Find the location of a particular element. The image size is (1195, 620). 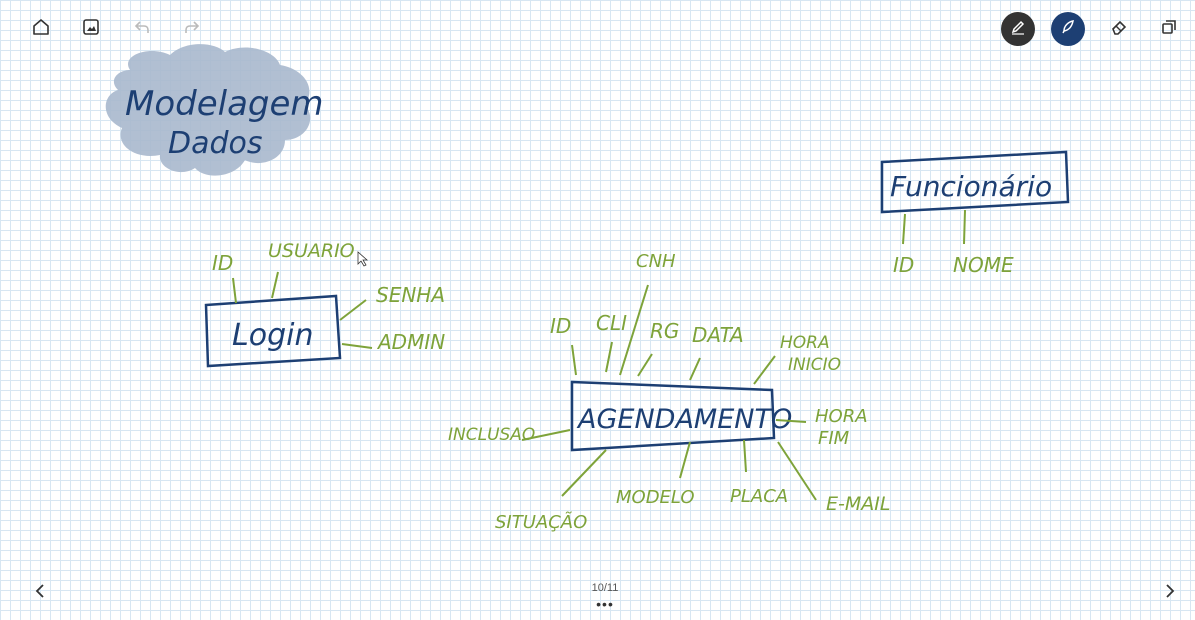

highlighter-icon is located at coordinates (1068, 29).